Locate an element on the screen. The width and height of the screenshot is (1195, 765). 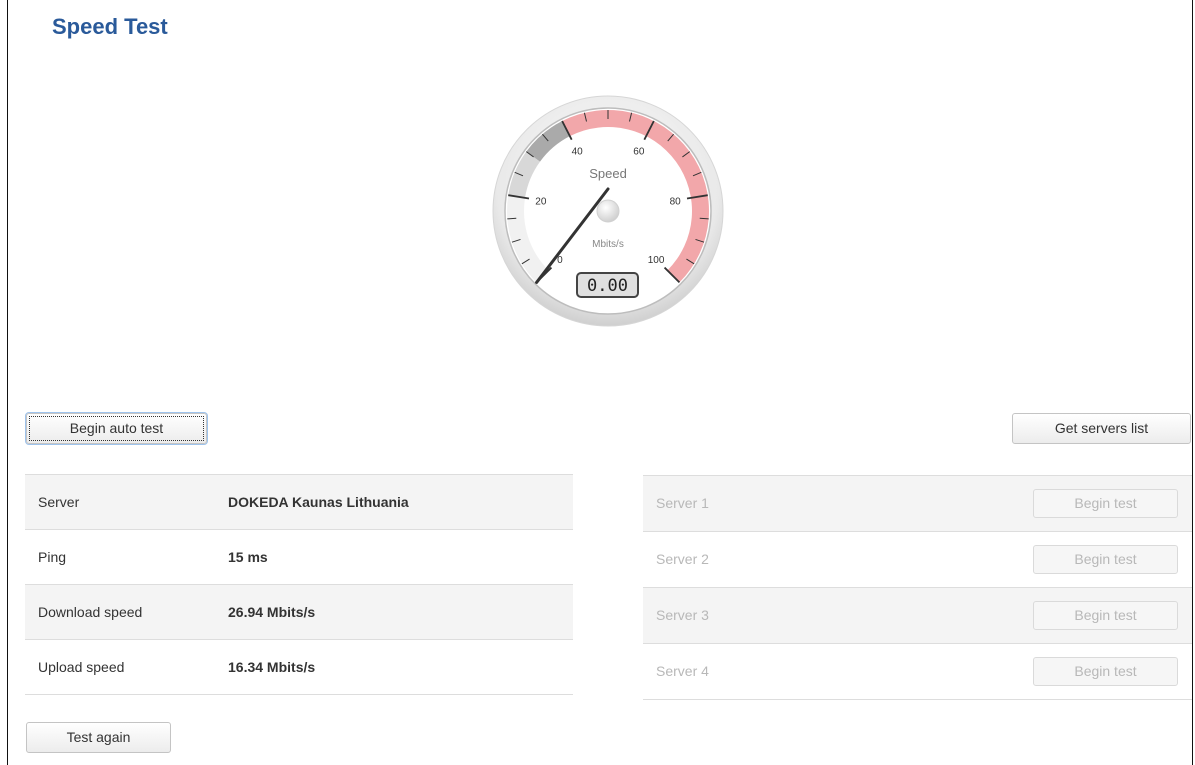
speed-gauge: 0 20 40 60 80 100 Speed Mbits/s 0.00 is located at coordinates (608, 211).